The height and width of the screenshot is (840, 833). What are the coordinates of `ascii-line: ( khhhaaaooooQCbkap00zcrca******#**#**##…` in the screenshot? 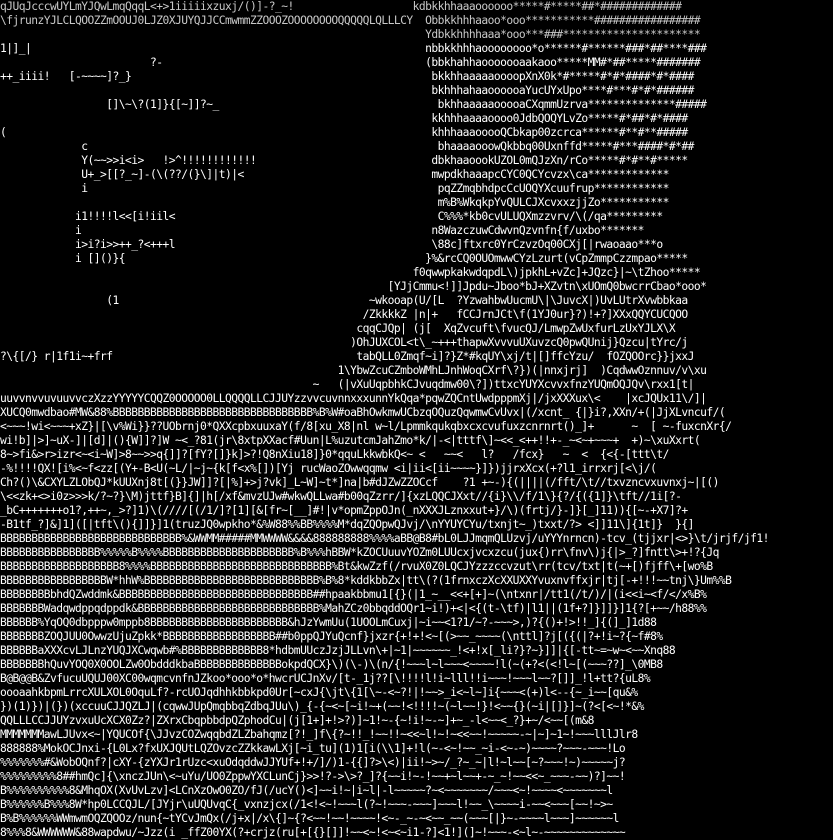 It's located at (344, 132).